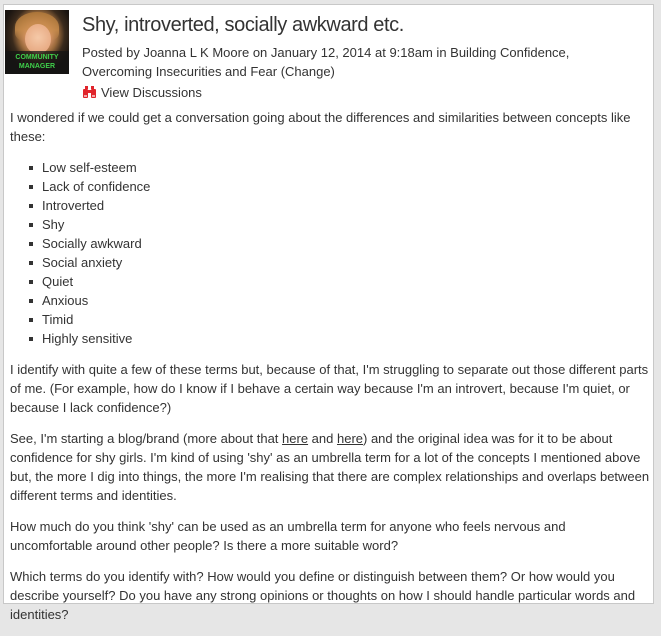 The height and width of the screenshot is (636, 661). I want to click on meta-date: January 12, 2014, so click(321, 52).